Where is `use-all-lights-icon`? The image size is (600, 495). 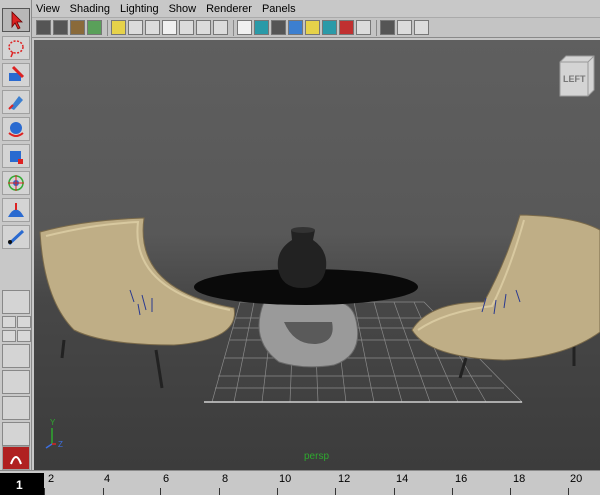
use-all-lights-icon is located at coordinates (312, 27).